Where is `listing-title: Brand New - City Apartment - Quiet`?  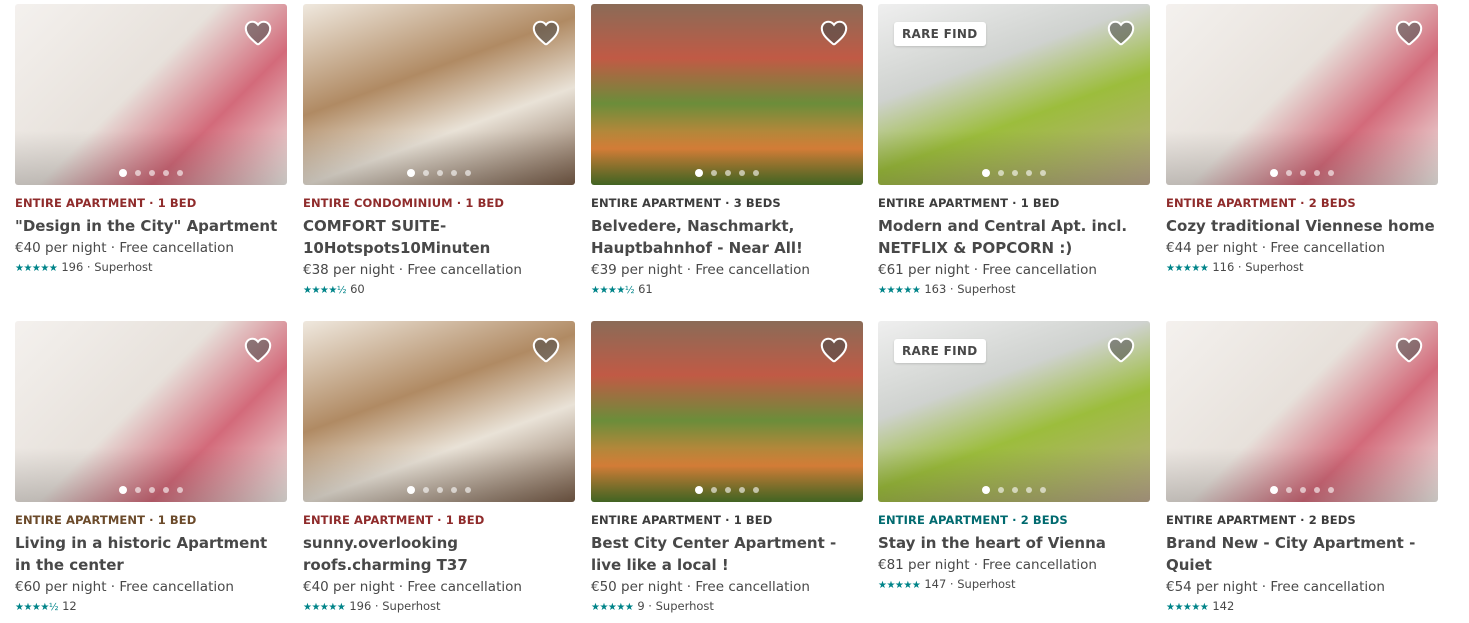
listing-title: Brand New - City Apartment - Quiet is located at coordinates (1302, 554).